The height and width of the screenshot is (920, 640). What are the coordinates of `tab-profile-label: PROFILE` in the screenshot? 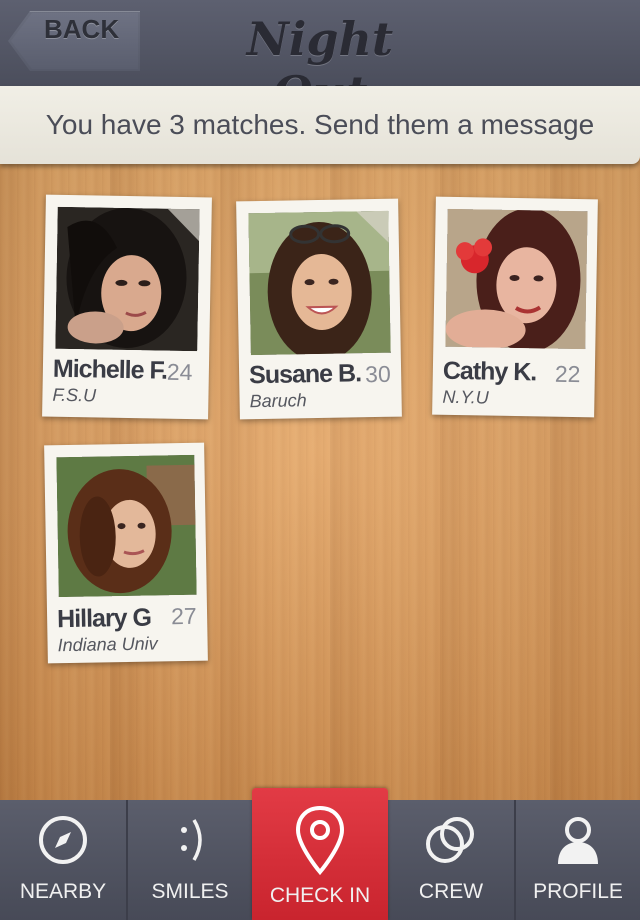 It's located at (578, 891).